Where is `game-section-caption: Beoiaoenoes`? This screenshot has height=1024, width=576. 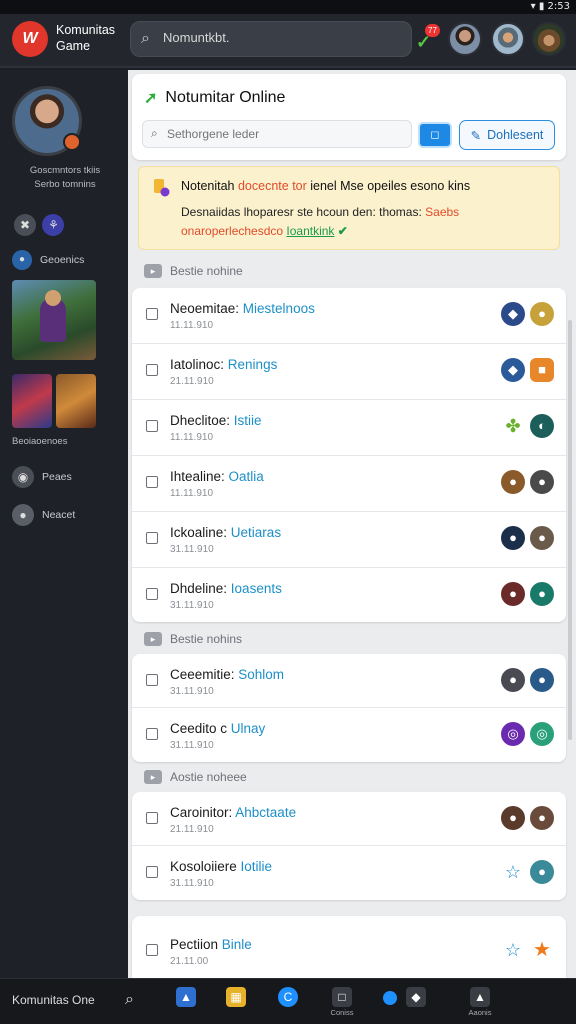
game-section-caption: Beoiaoenoes is located at coordinates (40, 441).